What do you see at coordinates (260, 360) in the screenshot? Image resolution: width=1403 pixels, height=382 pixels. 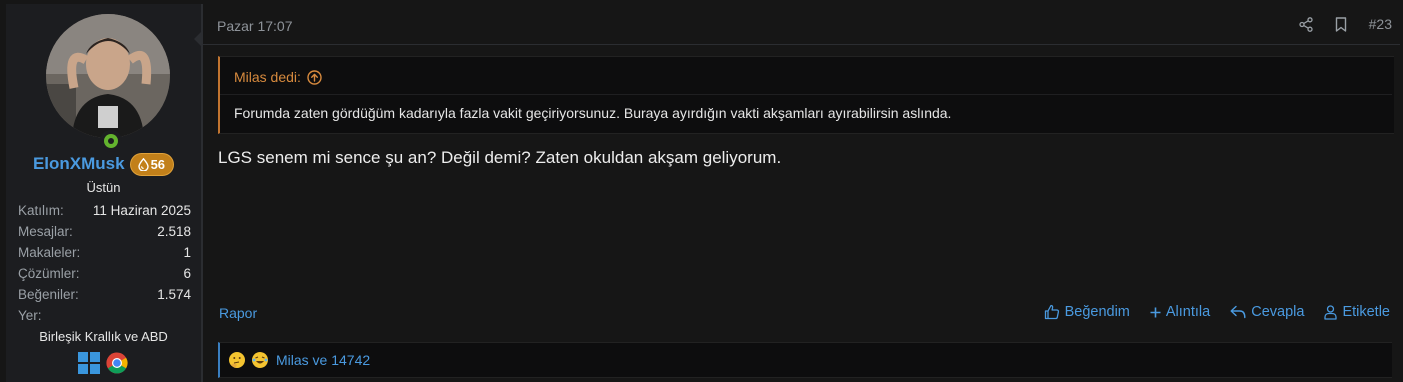 I see `laughing-emoji-icon` at bounding box center [260, 360].